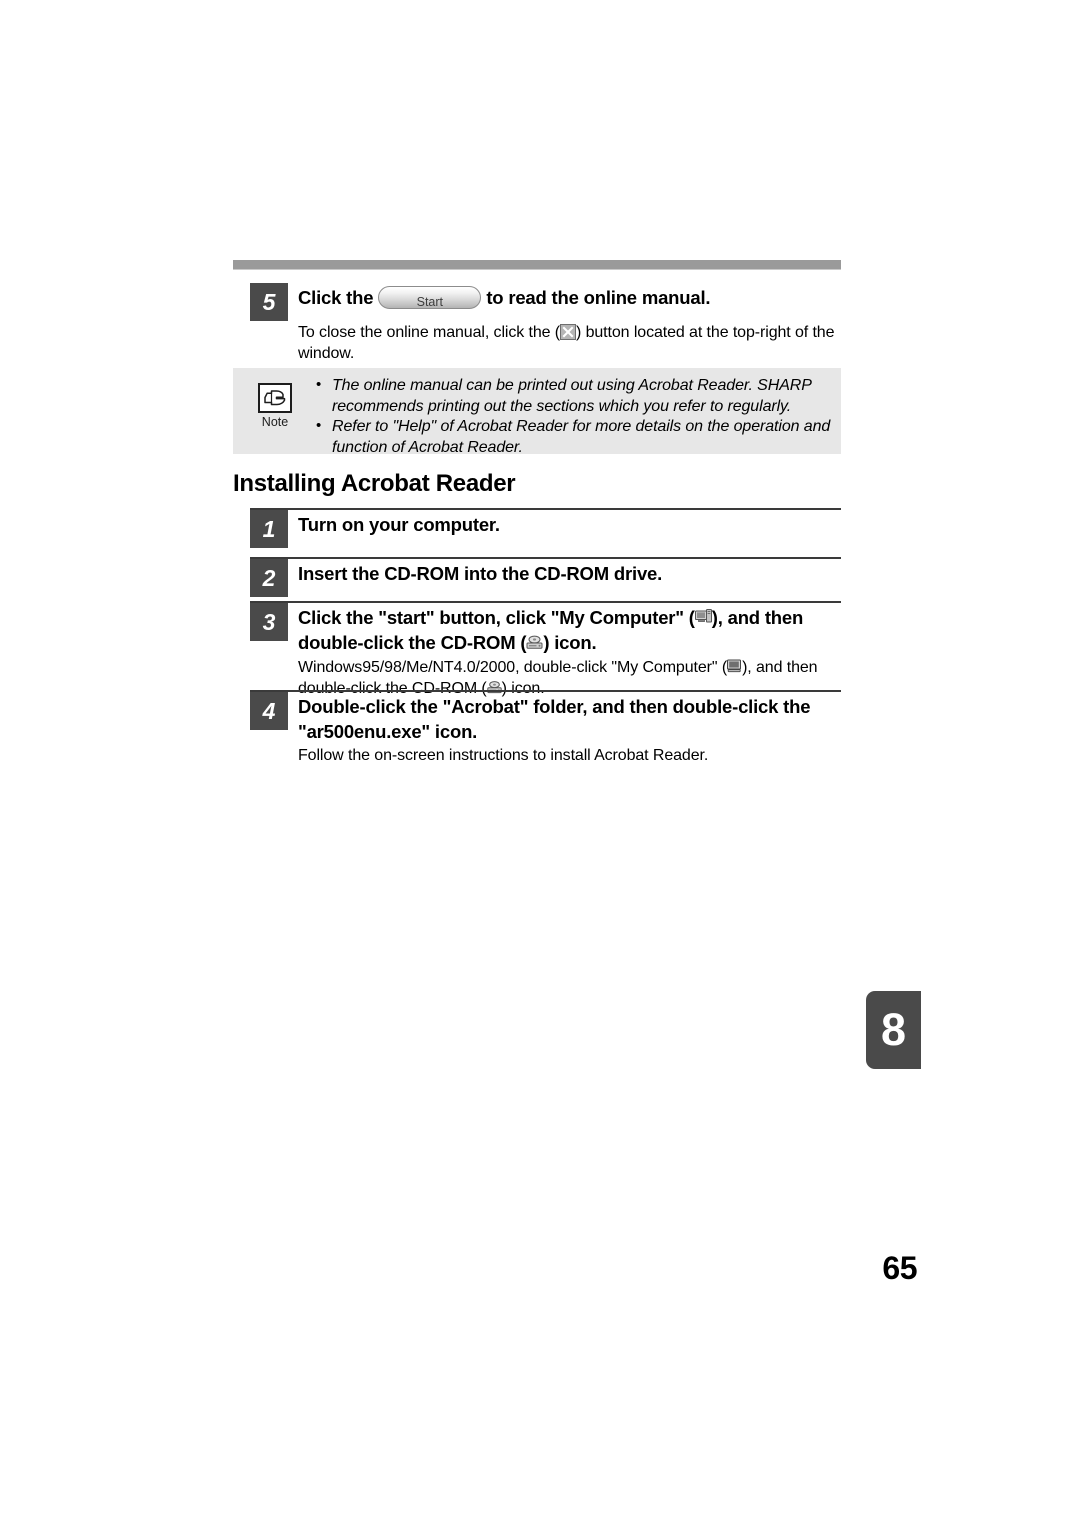  What do you see at coordinates (893, 1030) in the screenshot?
I see `chapter-tab-marker: 8` at bounding box center [893, 1030].